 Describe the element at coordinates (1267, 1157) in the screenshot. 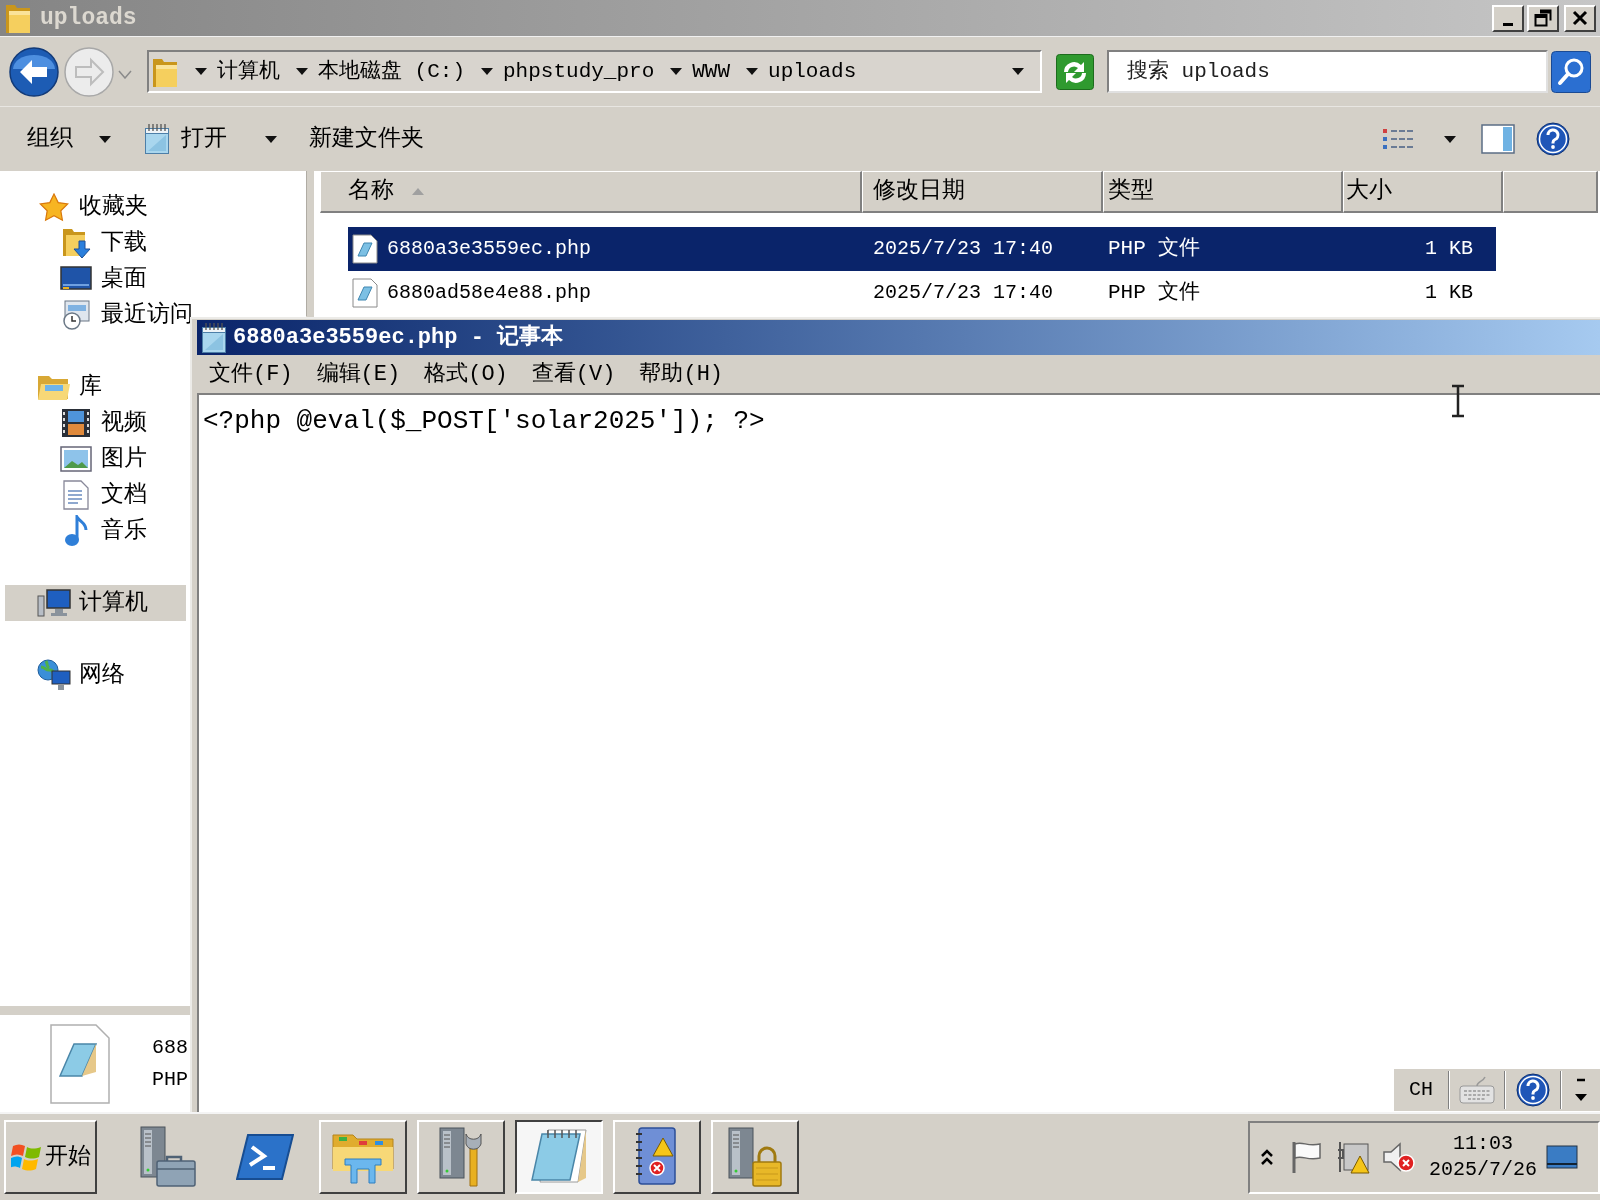

I see `chevron-up-icon` at that location.